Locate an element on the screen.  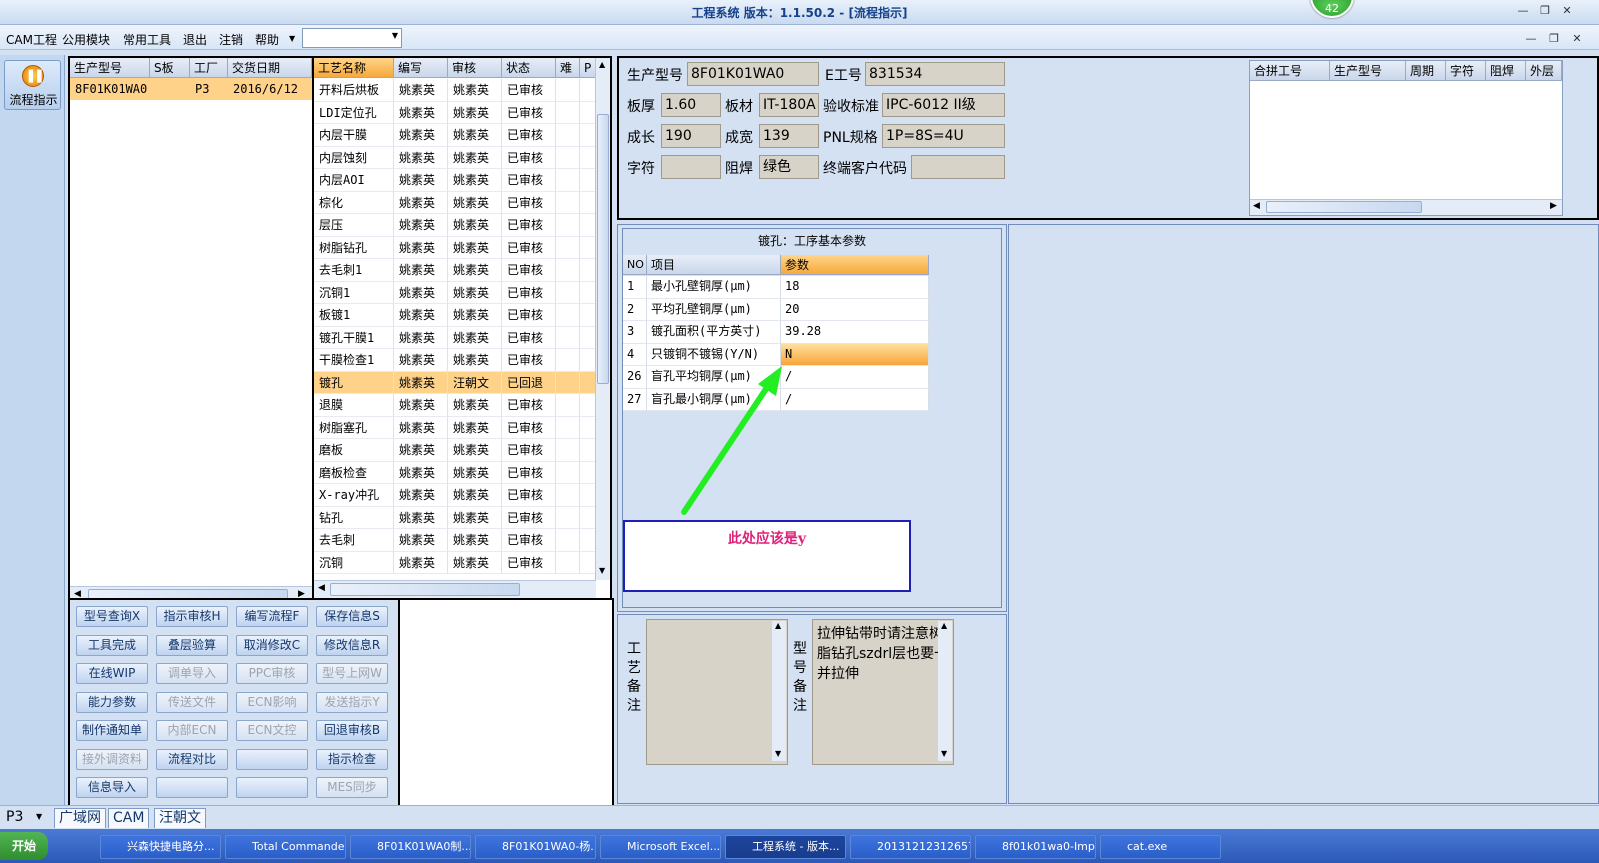
field-e-no: 831534 is located at coordinates (935, 74).